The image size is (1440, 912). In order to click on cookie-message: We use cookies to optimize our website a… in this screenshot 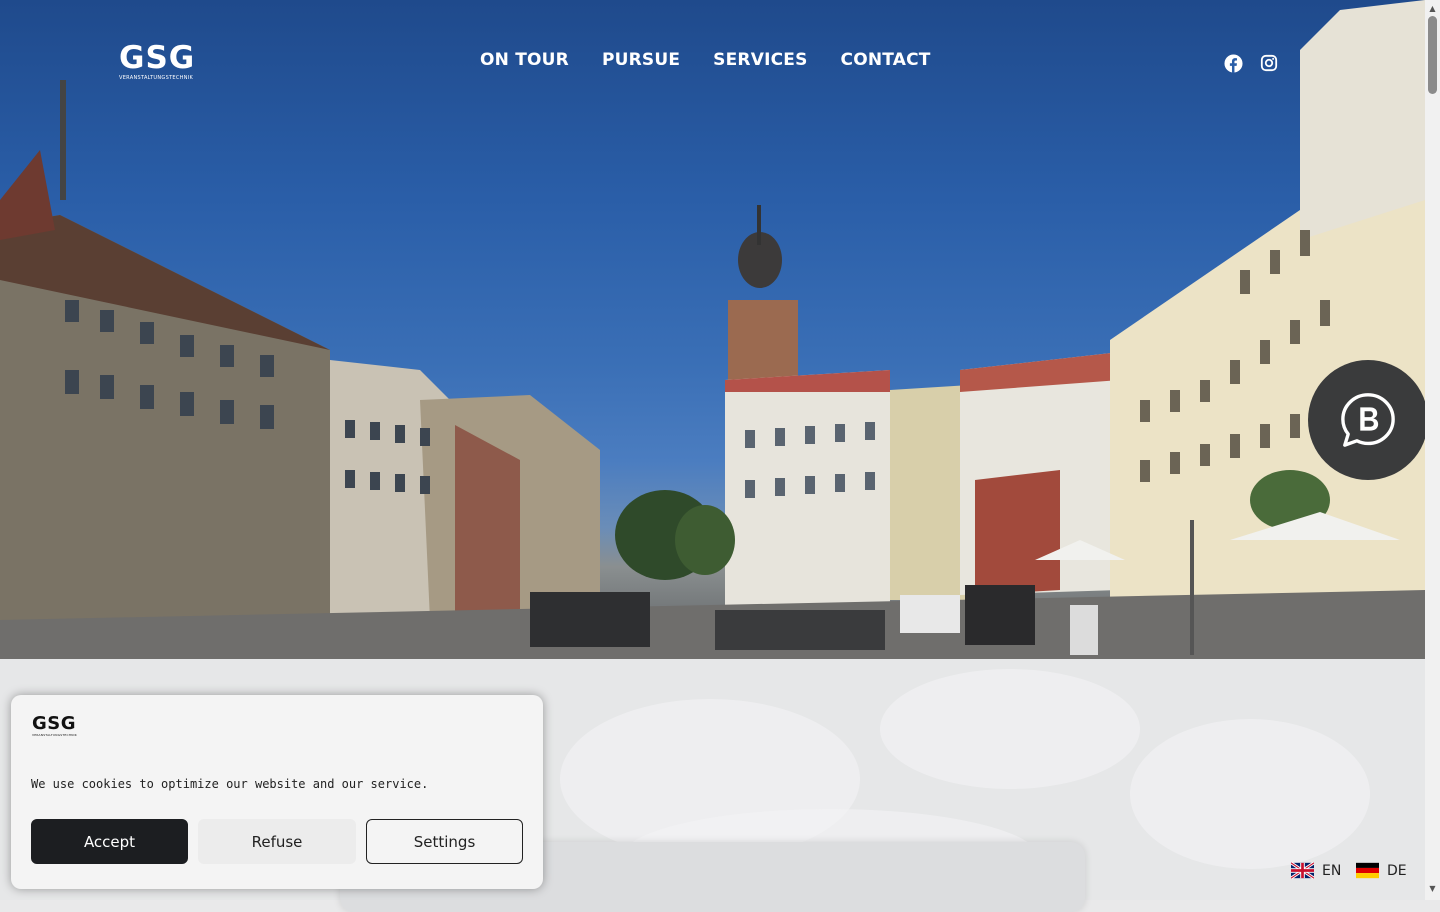, I will do `click(230, 784)`.